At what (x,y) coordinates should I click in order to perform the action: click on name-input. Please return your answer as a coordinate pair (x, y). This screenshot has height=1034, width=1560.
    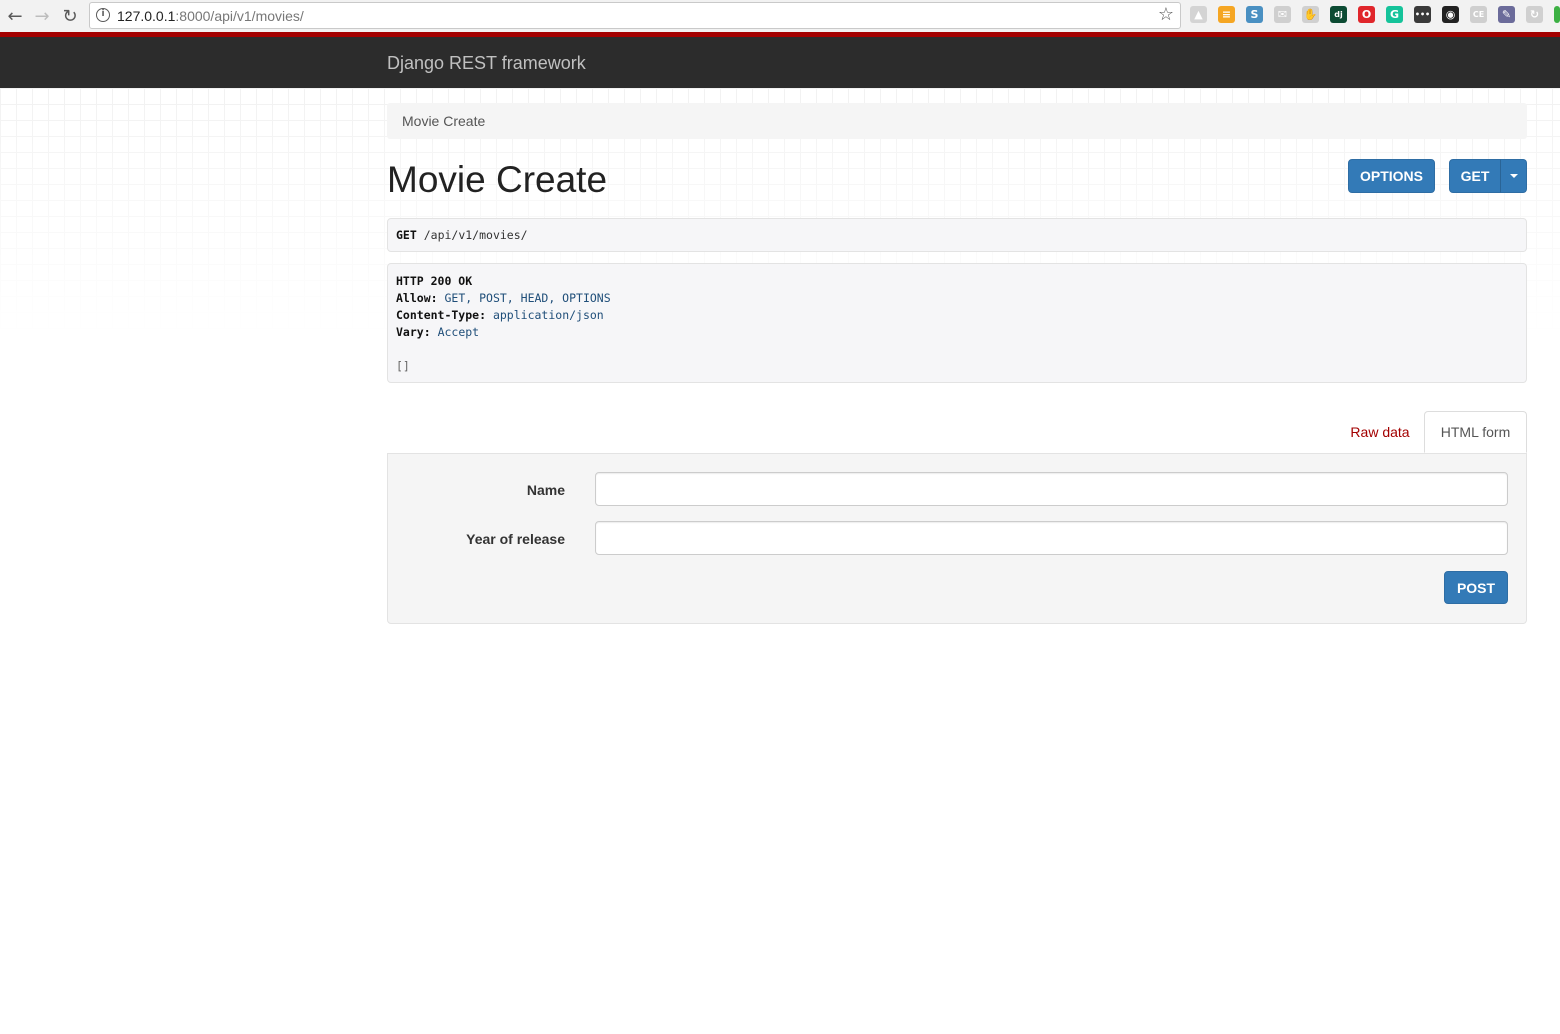
    Looking at the image, I should click on (1051, 489).